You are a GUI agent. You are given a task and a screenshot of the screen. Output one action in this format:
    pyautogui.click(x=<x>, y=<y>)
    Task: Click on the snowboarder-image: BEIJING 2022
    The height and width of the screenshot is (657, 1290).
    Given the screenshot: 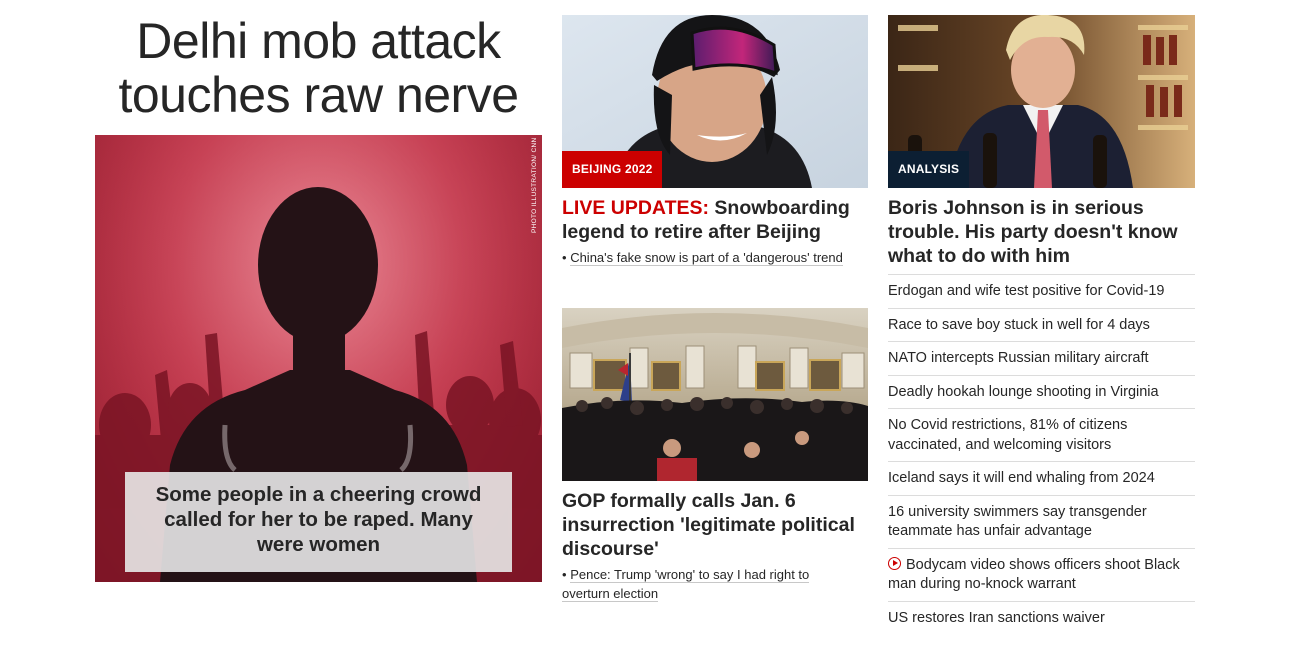 What is the action you would take?
    pyautogui.click(x=715, y=101)
    